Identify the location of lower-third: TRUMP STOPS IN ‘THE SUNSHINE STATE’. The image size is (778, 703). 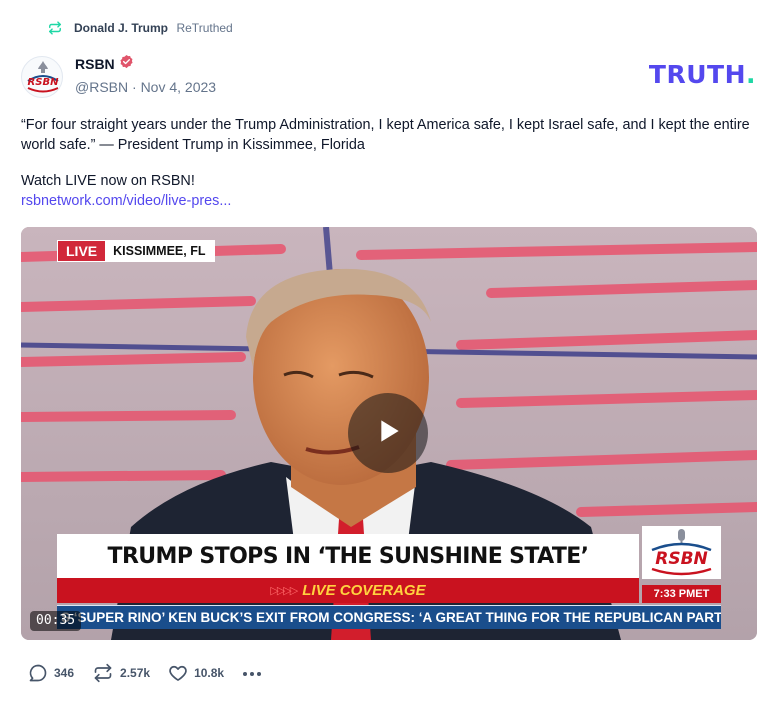
(348, 556).